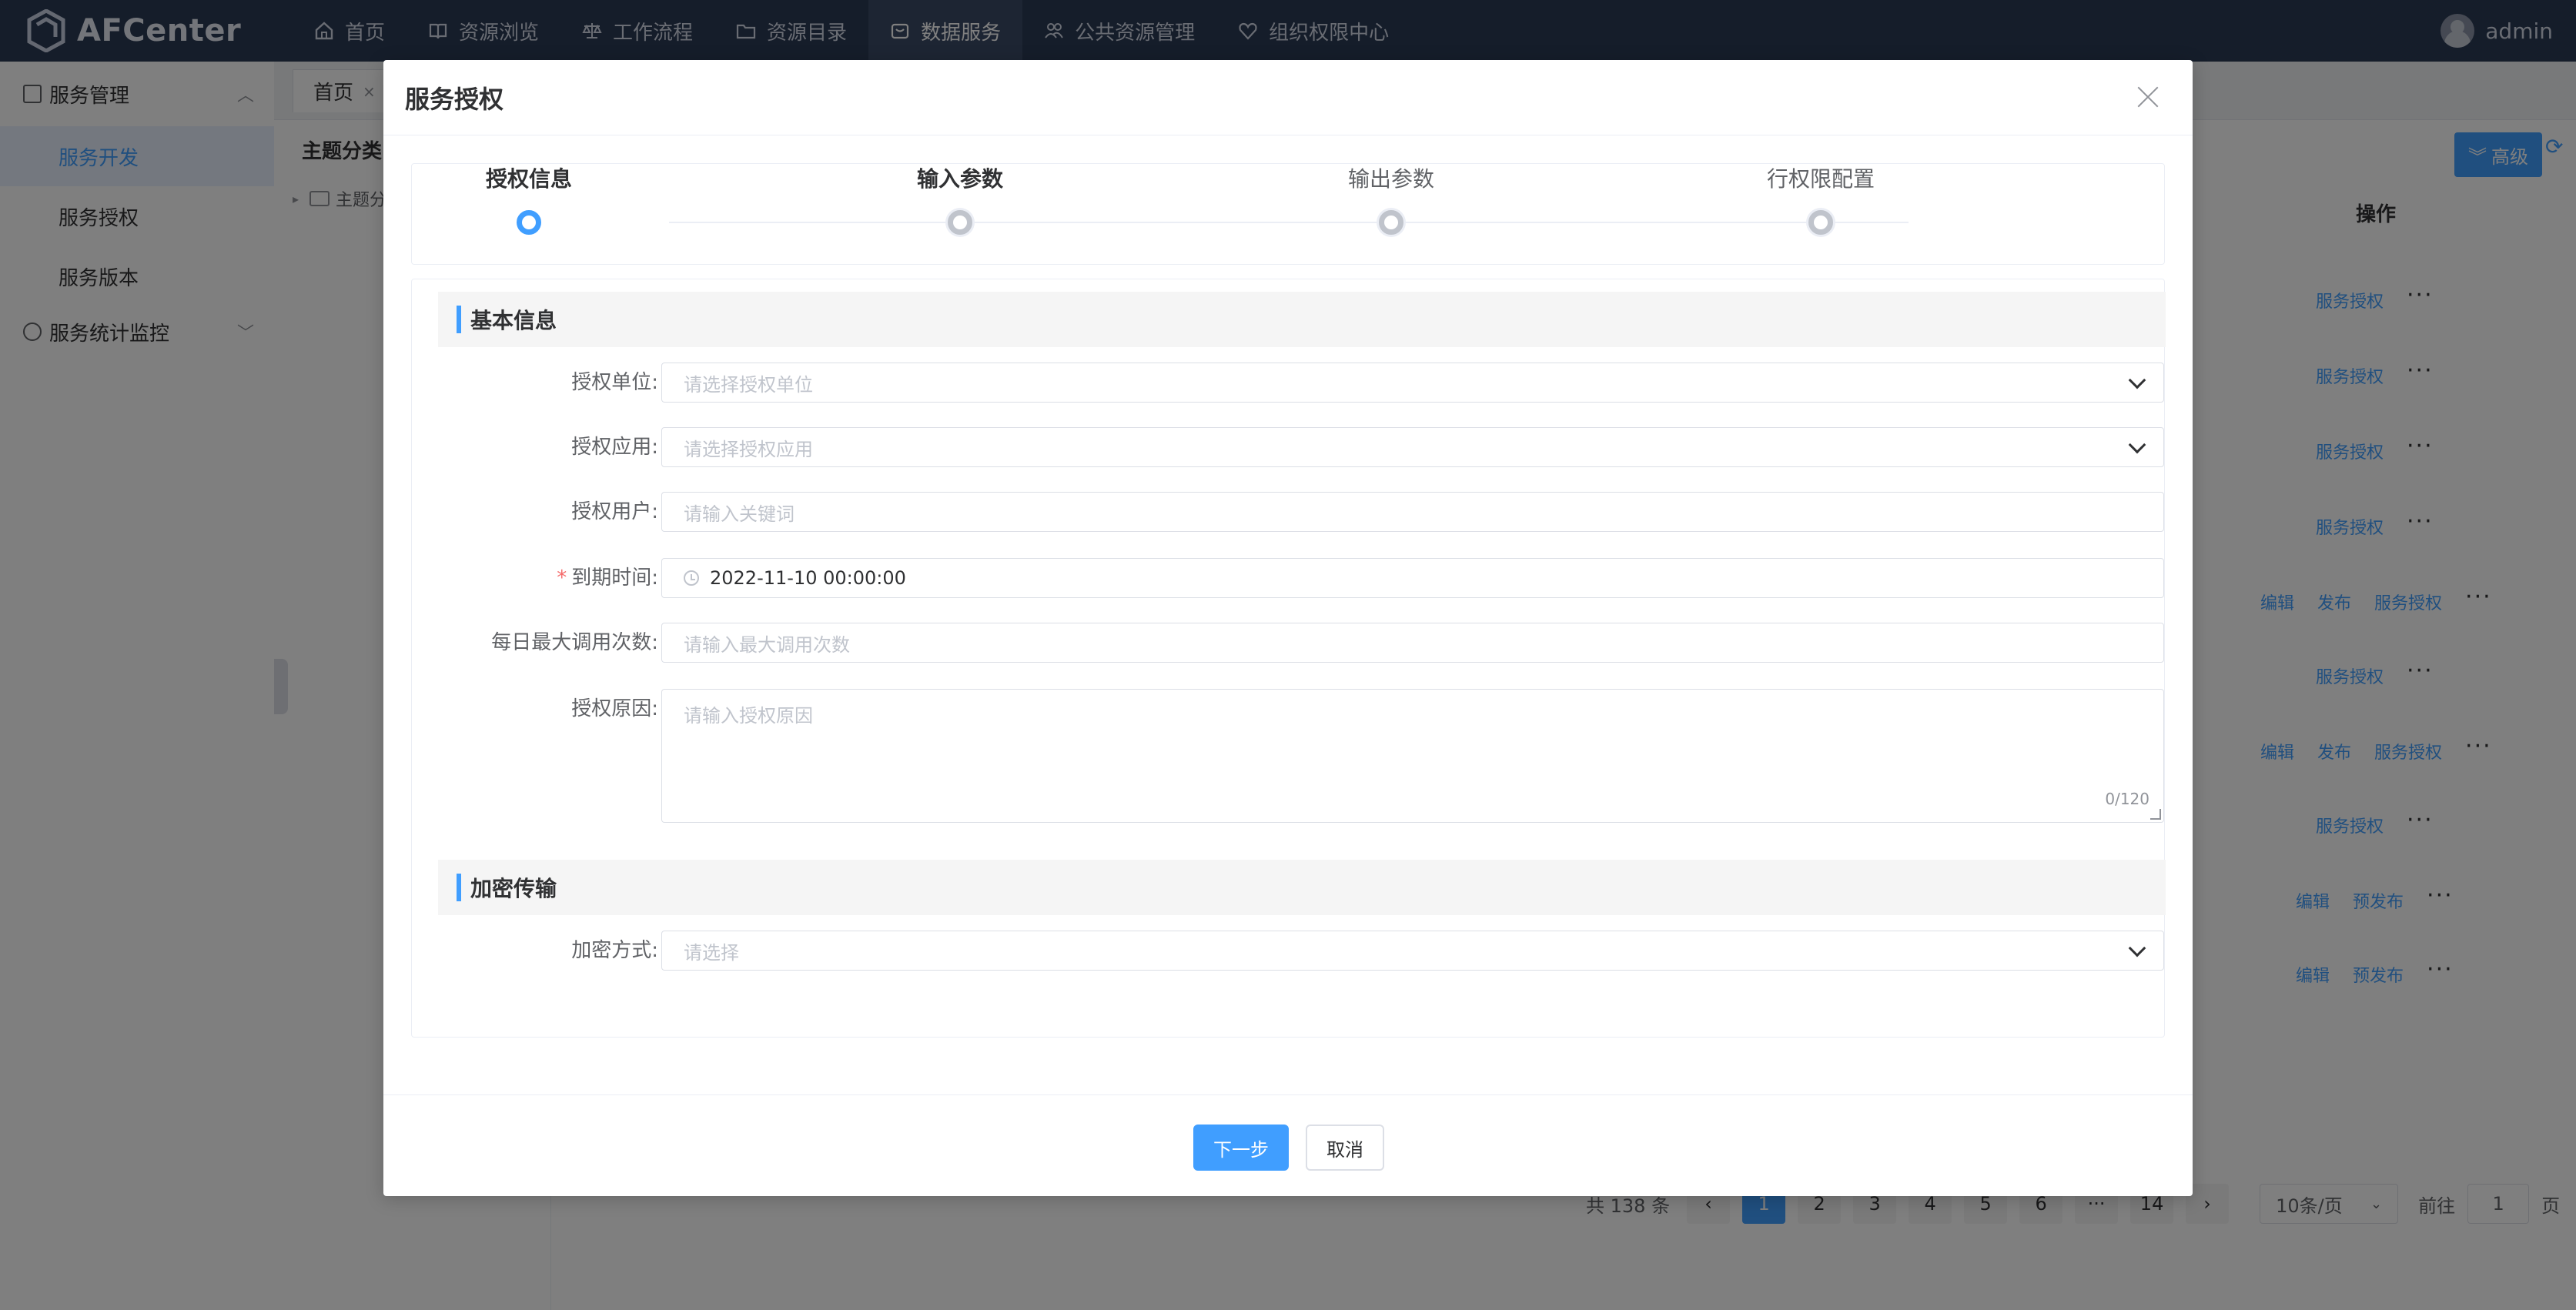 The width and height of the screenshot is (2576, 1310). What do you see at coordinates (1820, 179) in the screenshot?
I see `step-label: 行权限配置` at bounding box center [1820, 179].